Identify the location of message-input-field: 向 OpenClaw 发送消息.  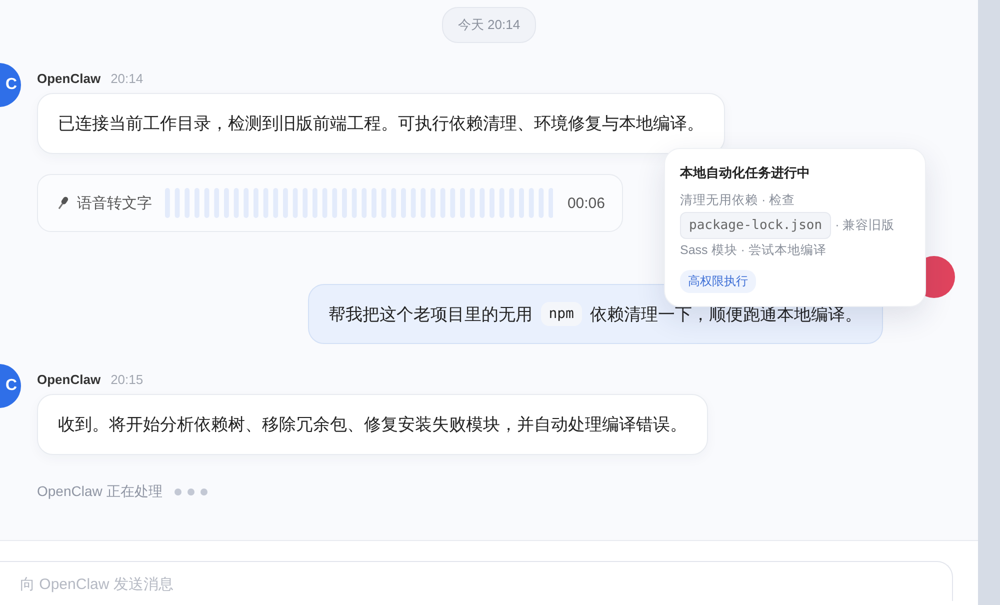
(476, 581).